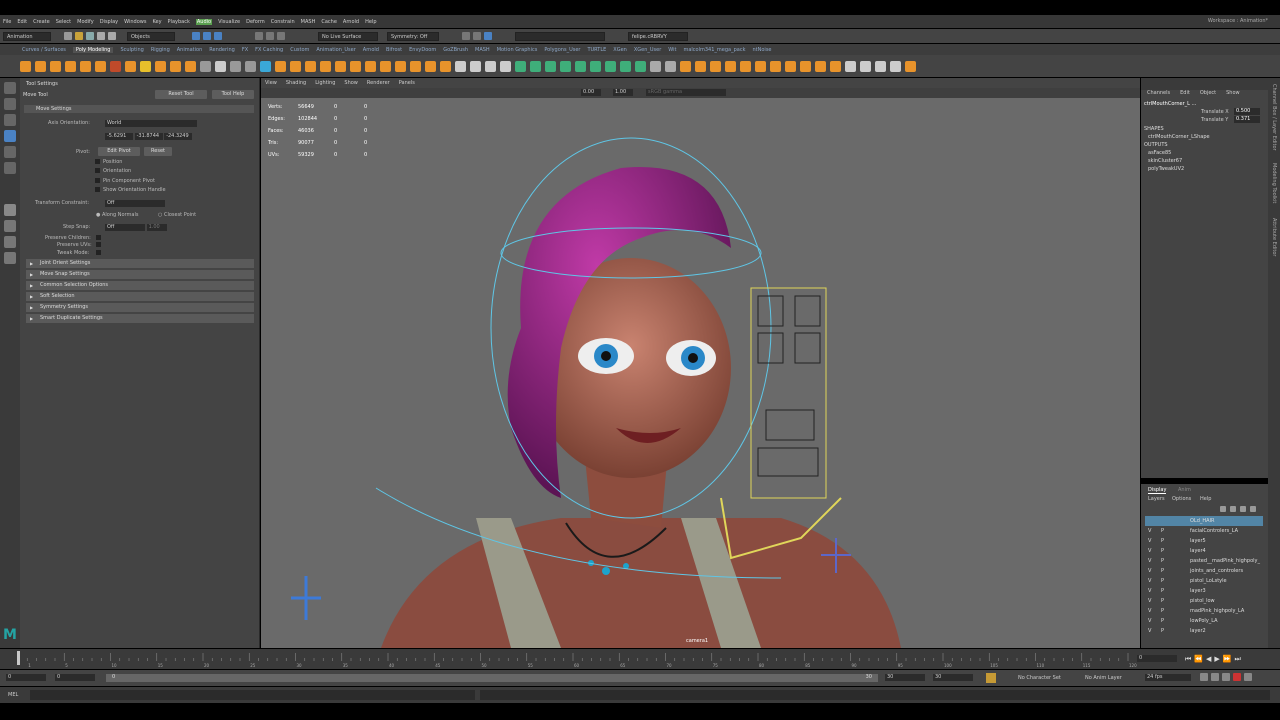  Describe the element at coordinates (10, 136) in the screenshot. I see `move-tool-icon` at that location.